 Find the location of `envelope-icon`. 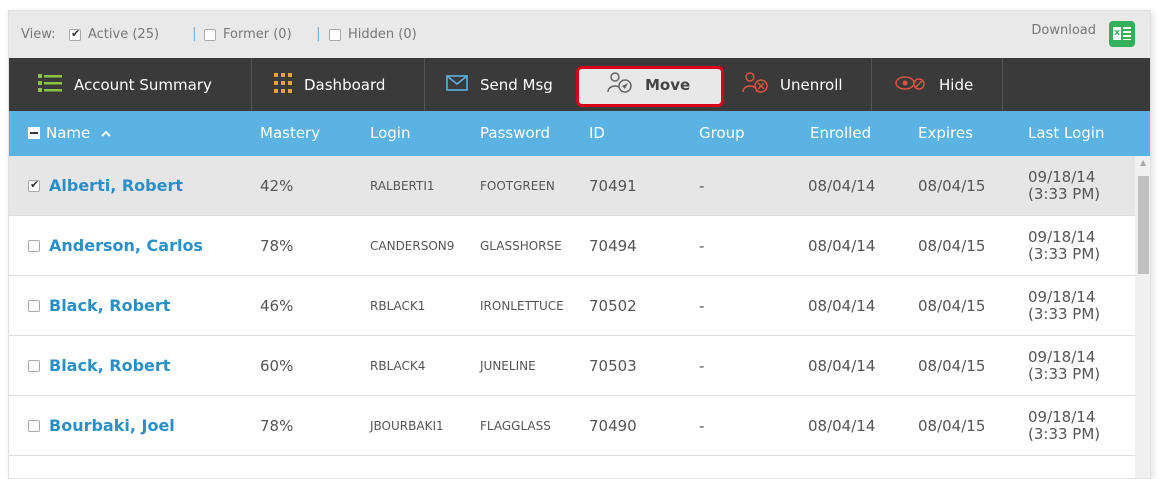

envelope-icon is located at coordinates (457, 84).